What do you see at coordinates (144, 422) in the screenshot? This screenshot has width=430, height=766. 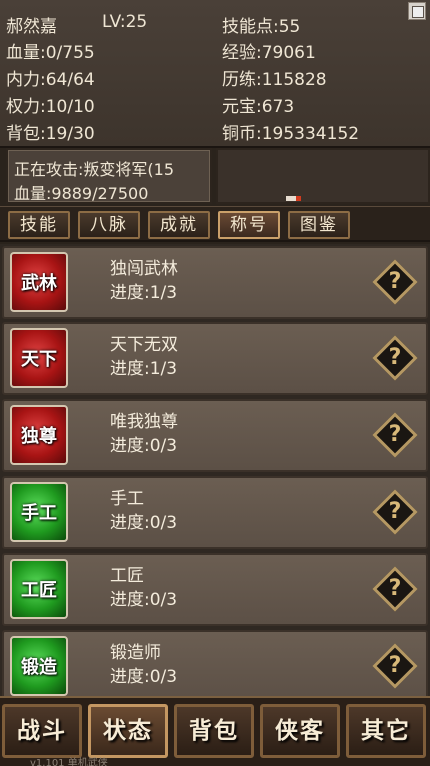 I see `title-name: 唯我独尊` at bounding box center [144, 422].